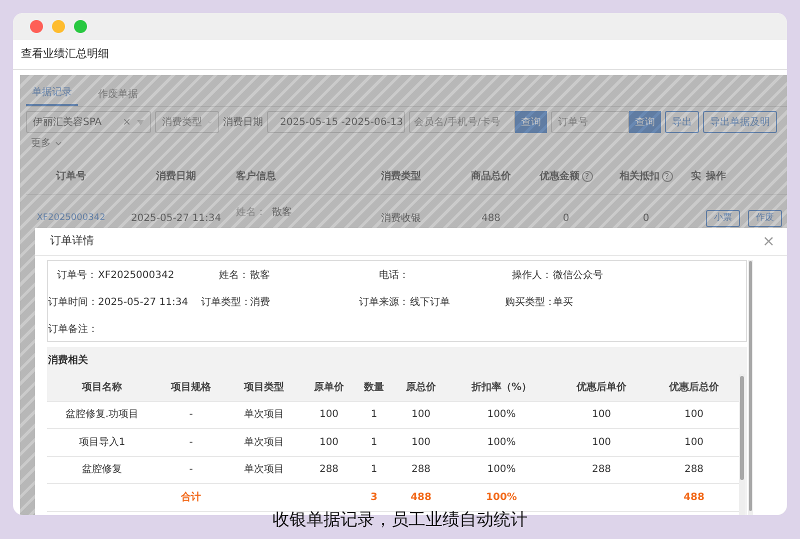  I want to click on member-search-field: 会员名/手机号/卡号, so click(462, 122).